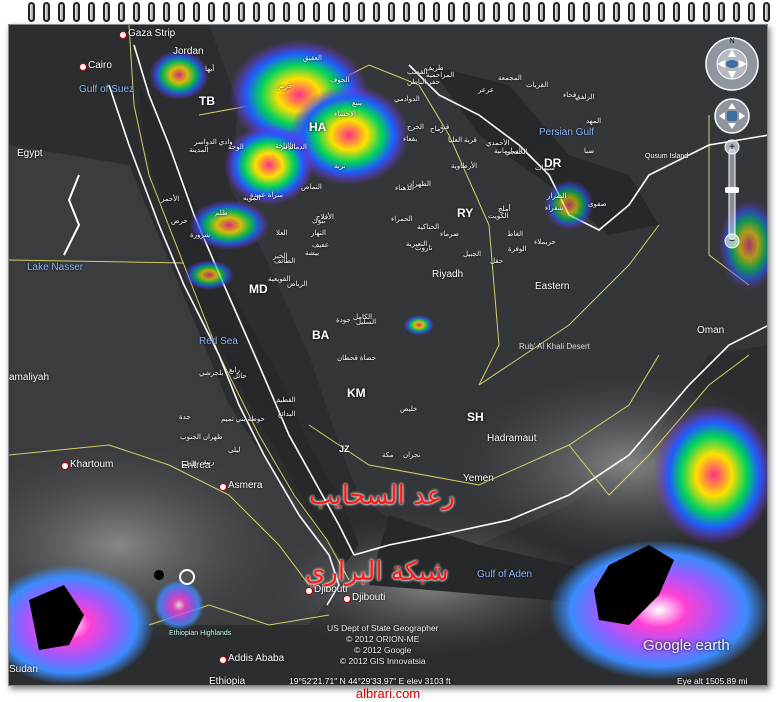 Image resolution: width=776 pixels, height=702 pixels. What do you see at coordinates (409, 409) in the screenshot?
I see `arabic-place-label: خليص` at bounding box center [409, 409].